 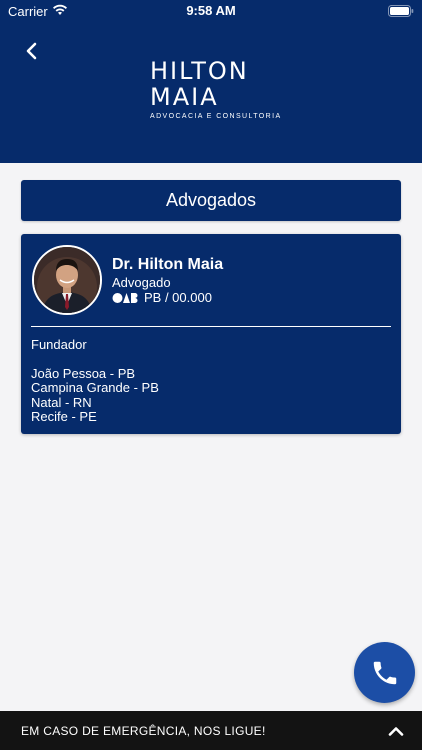 I want to click on oab-number: PB / 00.000, so click(x=178, y=297).